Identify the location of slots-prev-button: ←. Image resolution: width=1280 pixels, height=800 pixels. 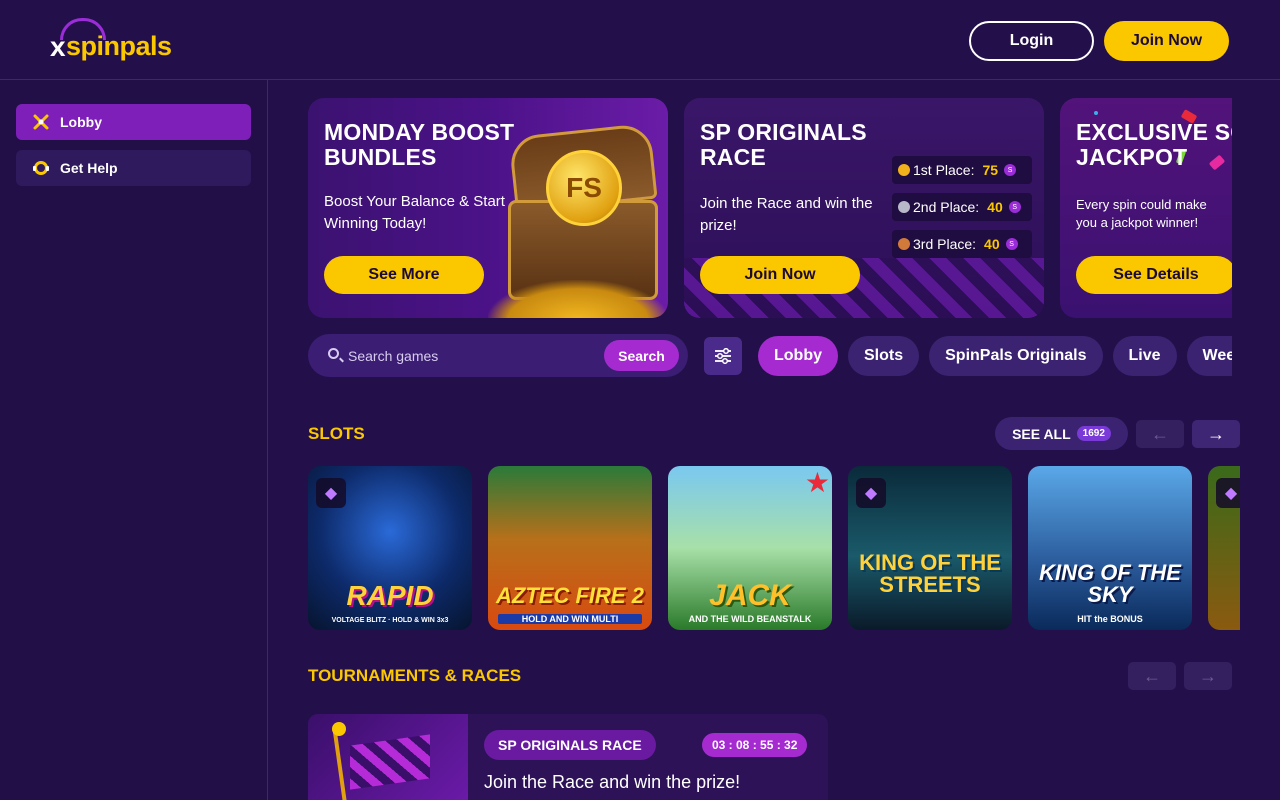
(1160, 434).